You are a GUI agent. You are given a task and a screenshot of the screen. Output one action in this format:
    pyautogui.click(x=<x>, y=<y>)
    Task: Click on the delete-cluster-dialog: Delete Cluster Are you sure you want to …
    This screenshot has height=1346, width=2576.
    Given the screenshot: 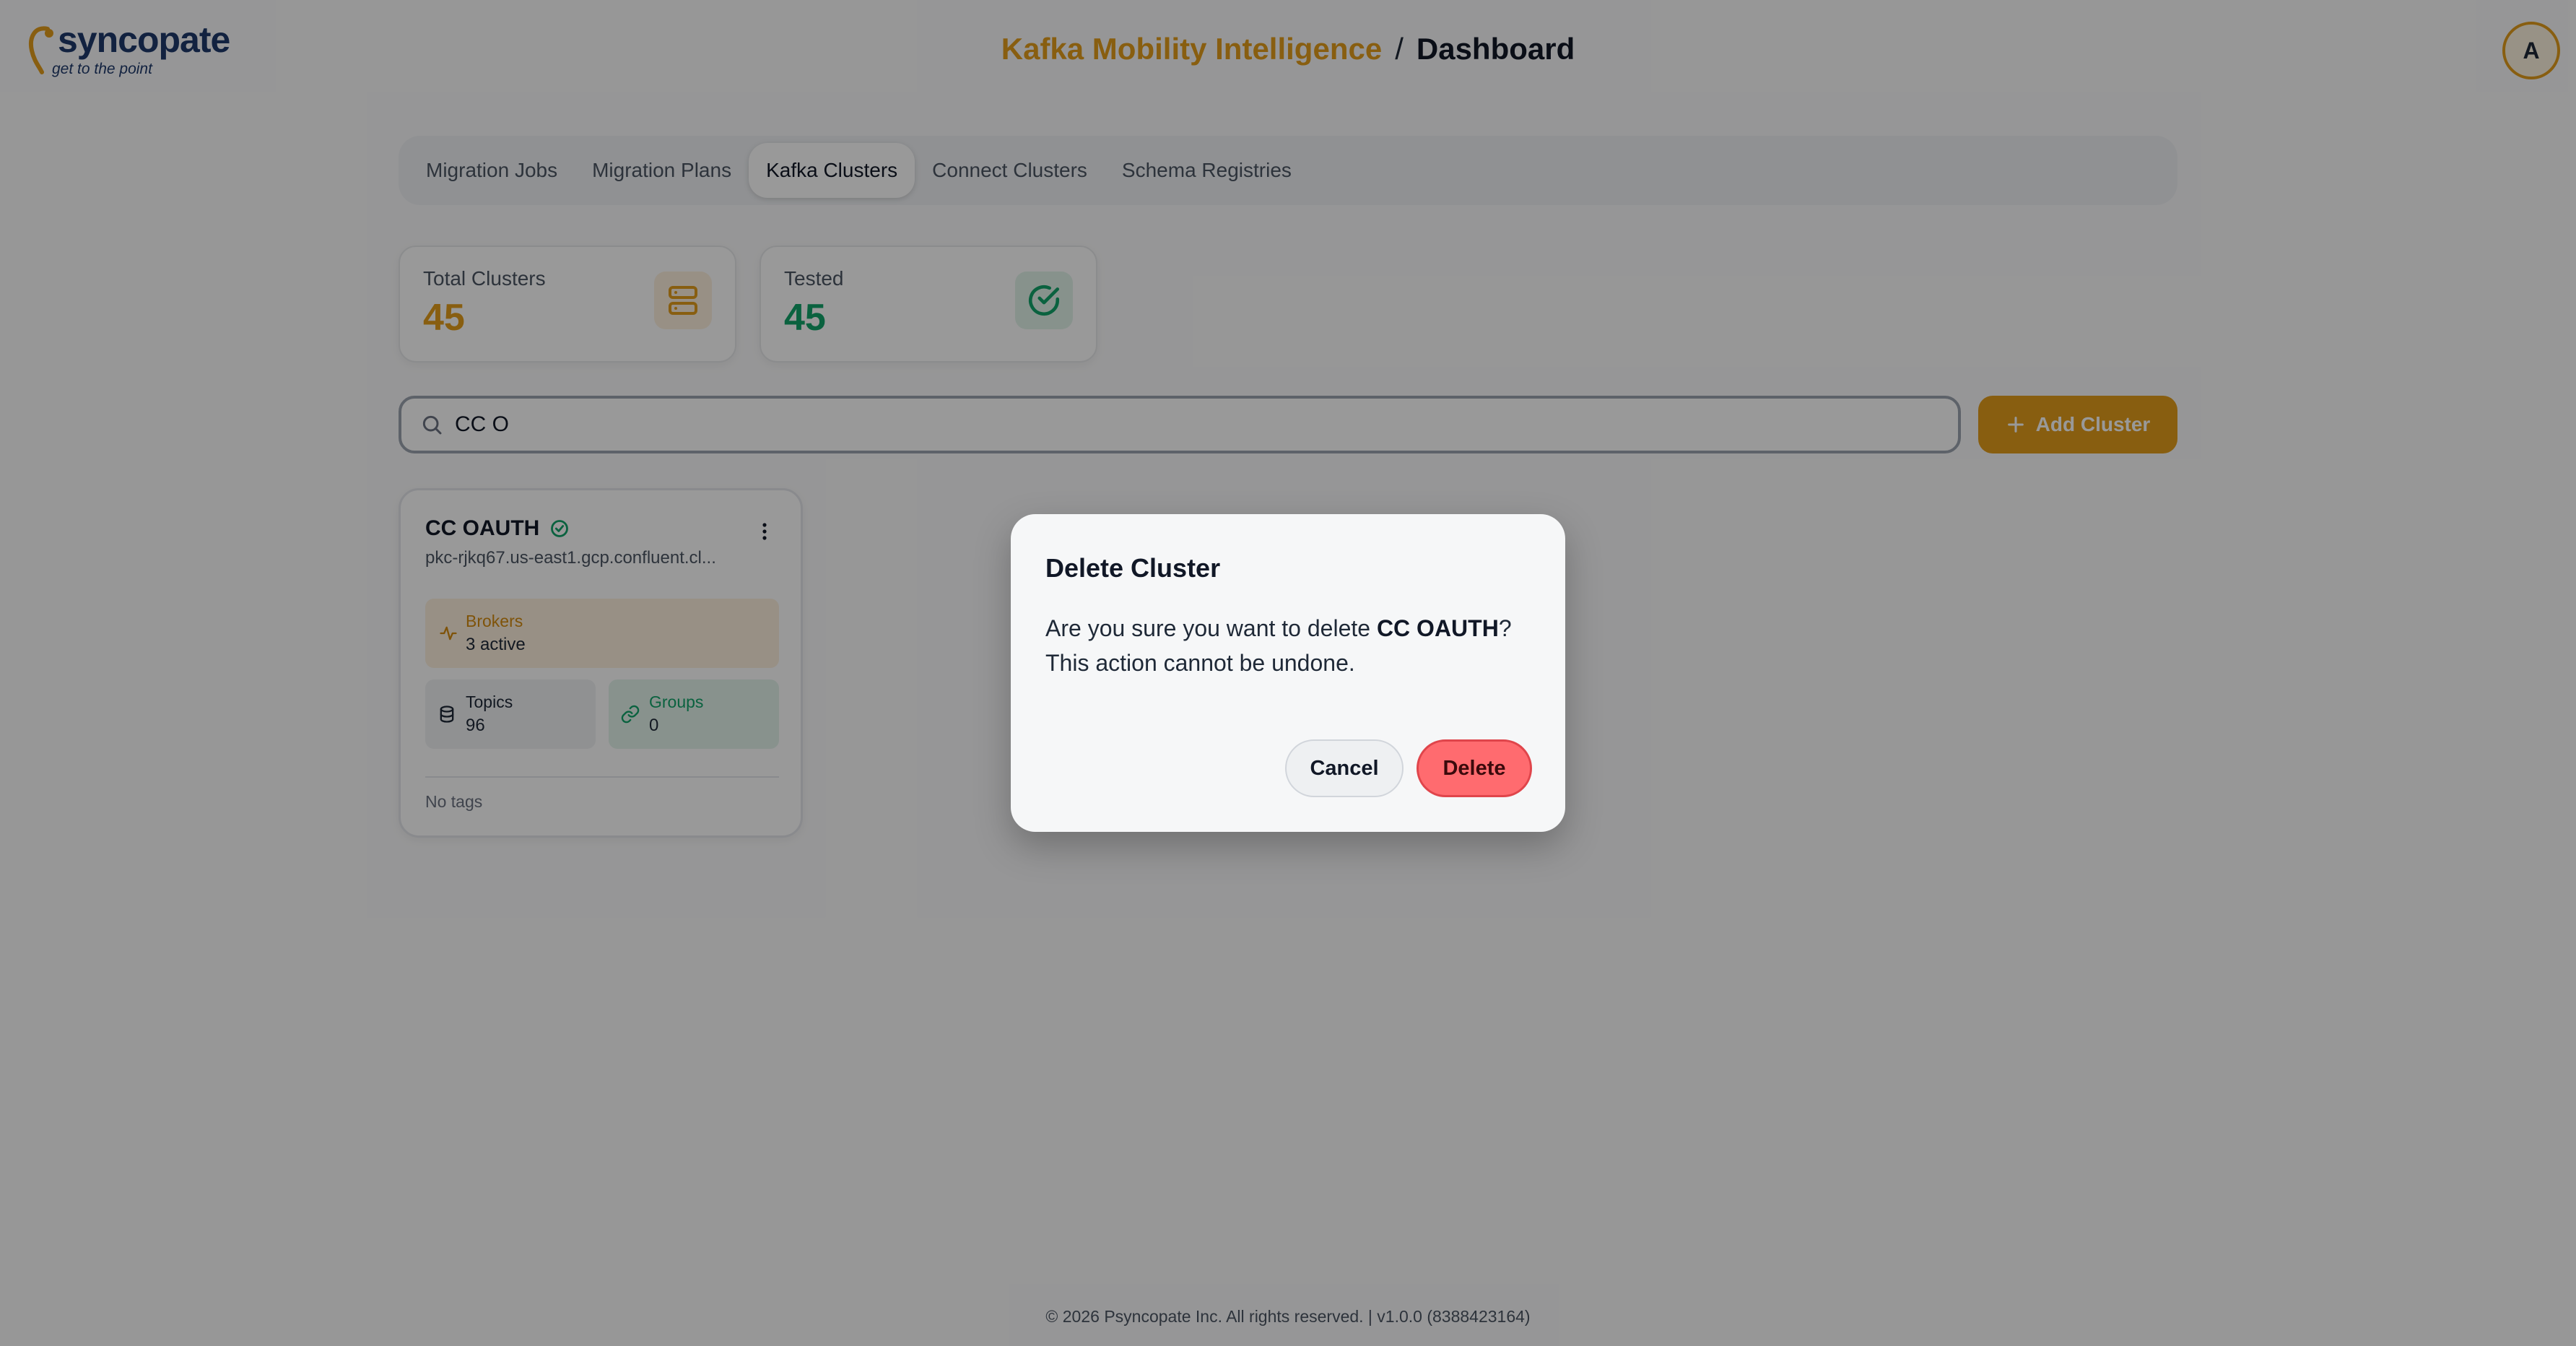 What is the action you would take?
    pyautogui.click(x=1288, y=673)
    